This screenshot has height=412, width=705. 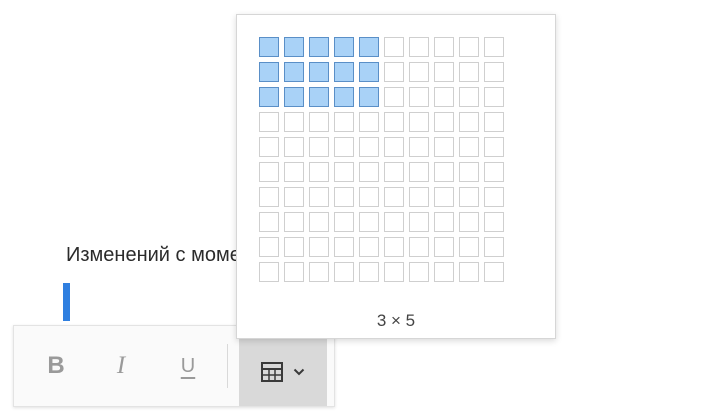 I want to click on bold-button: B, so click(x=56, y=366).